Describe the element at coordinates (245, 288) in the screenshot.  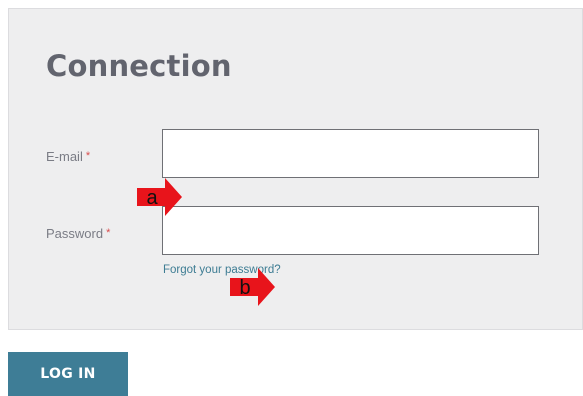
I see `annotation-label-b: b` at that location.